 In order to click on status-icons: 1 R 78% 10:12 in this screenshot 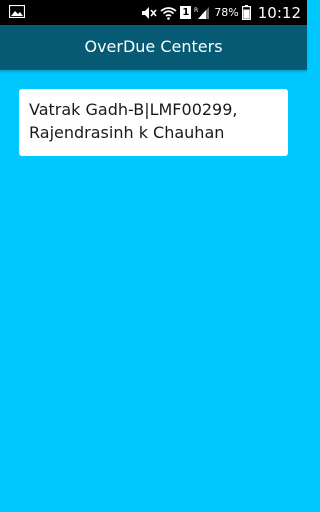, I will do `click(221, 12)`.